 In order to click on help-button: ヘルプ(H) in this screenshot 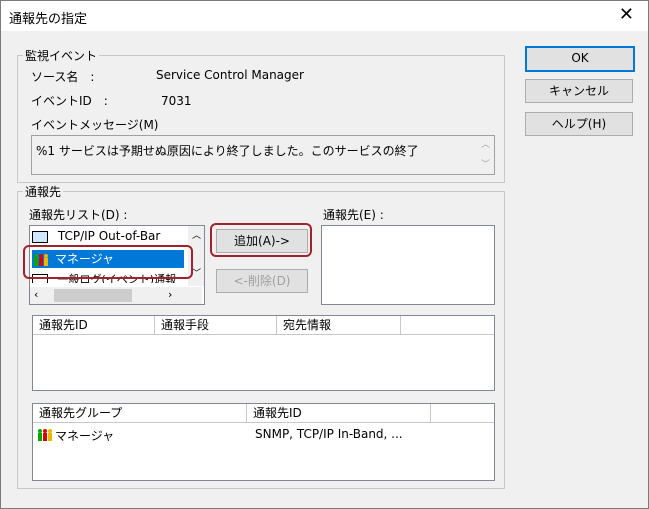, I will do `click(579, 124)`.